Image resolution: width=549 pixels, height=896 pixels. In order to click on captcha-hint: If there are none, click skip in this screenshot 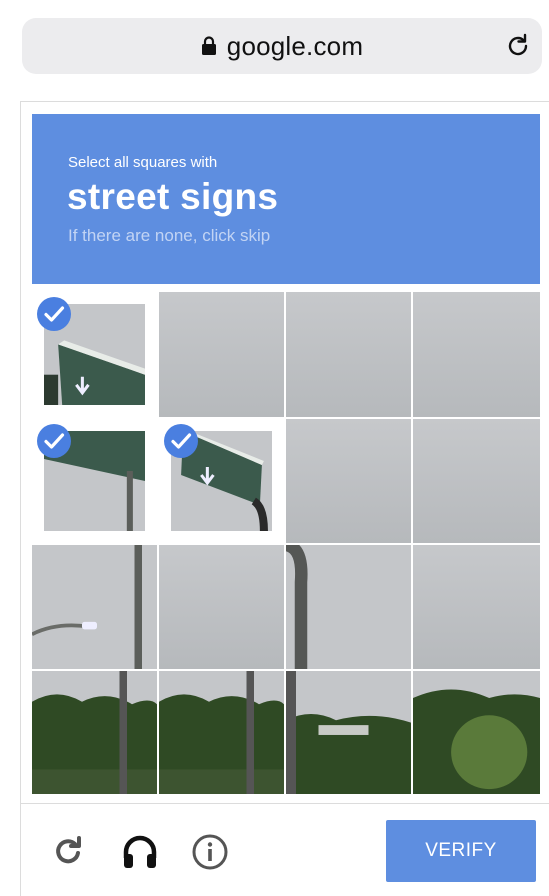, I will do `click(169, 235)`.